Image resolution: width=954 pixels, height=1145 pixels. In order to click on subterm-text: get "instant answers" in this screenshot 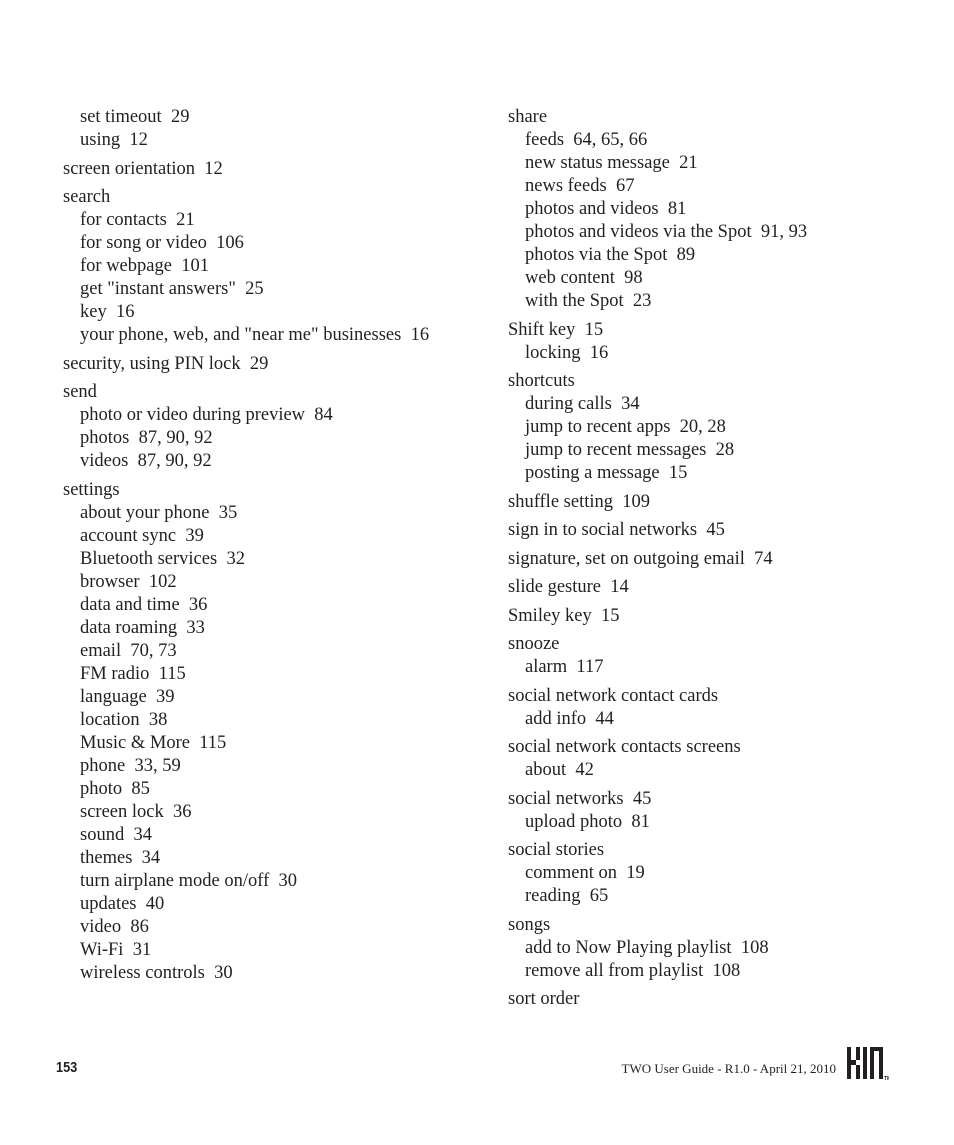, I will do `click(158, 289)`.